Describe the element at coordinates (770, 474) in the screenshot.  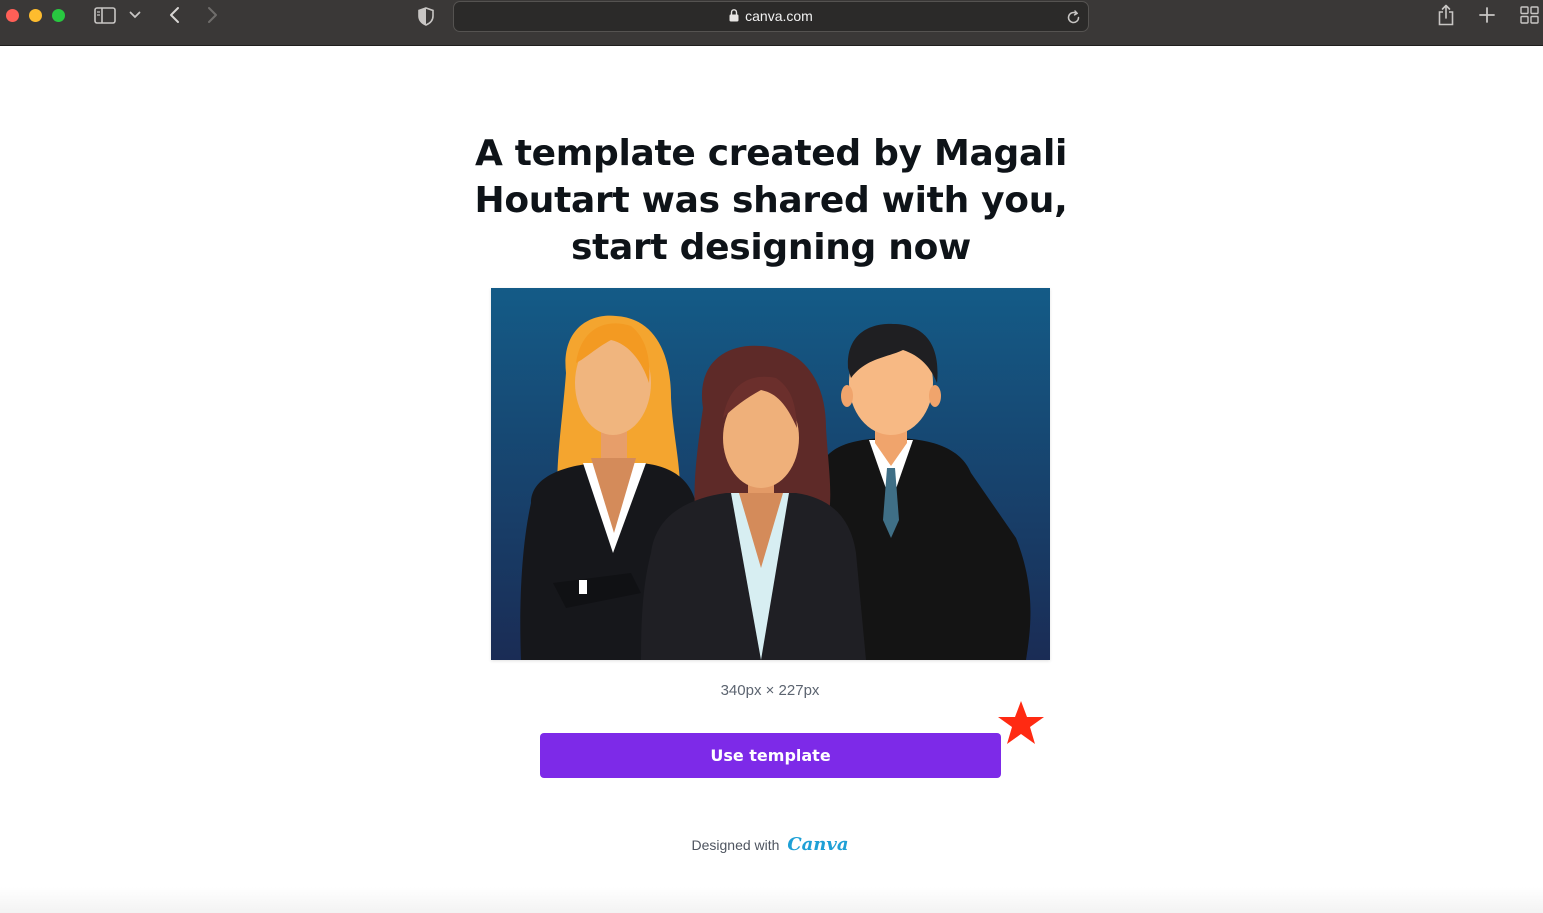
I see `template-preview-image` at that location.